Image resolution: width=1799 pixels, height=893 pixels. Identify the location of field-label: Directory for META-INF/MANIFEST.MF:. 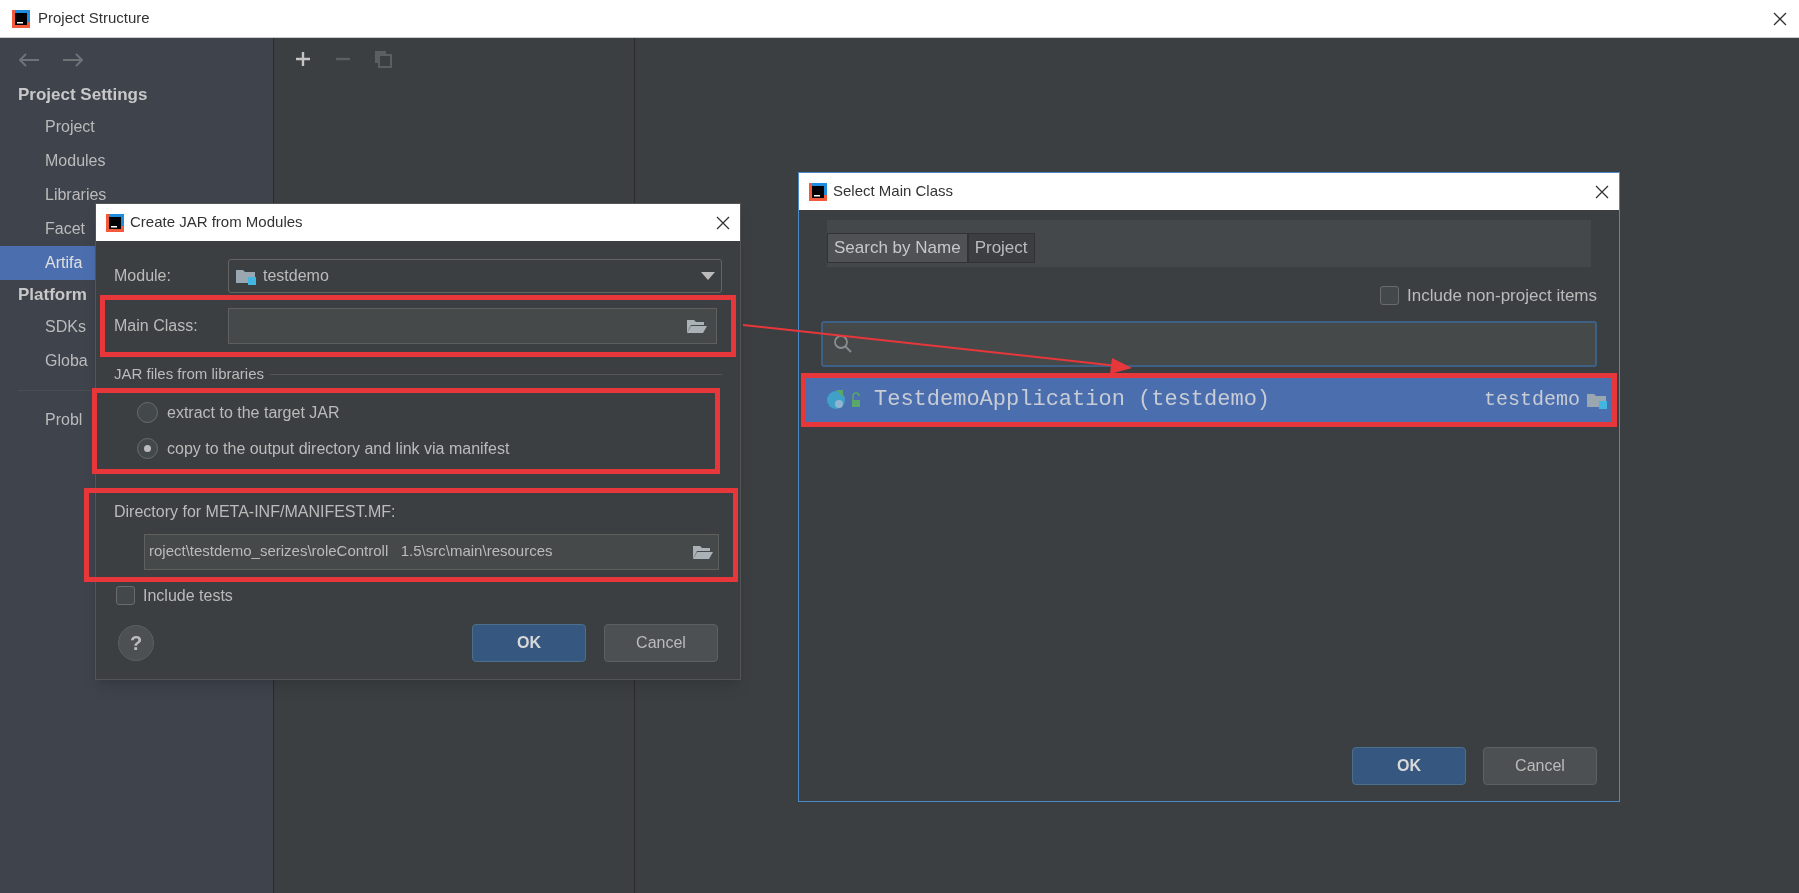
(255, 511).